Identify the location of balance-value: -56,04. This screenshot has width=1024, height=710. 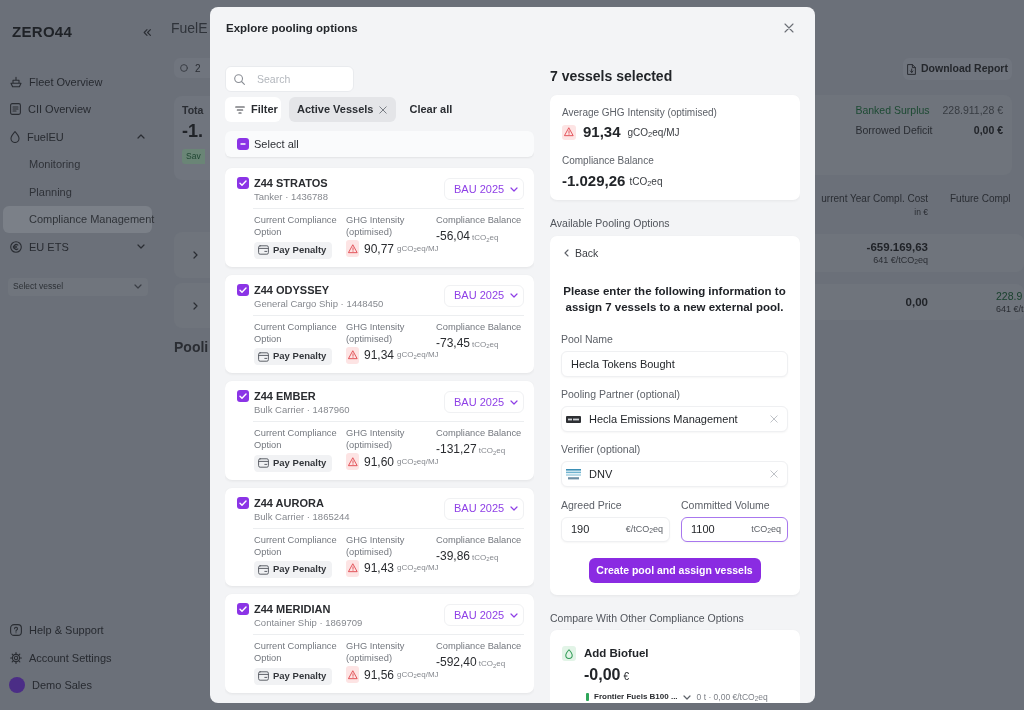
(453, 236).